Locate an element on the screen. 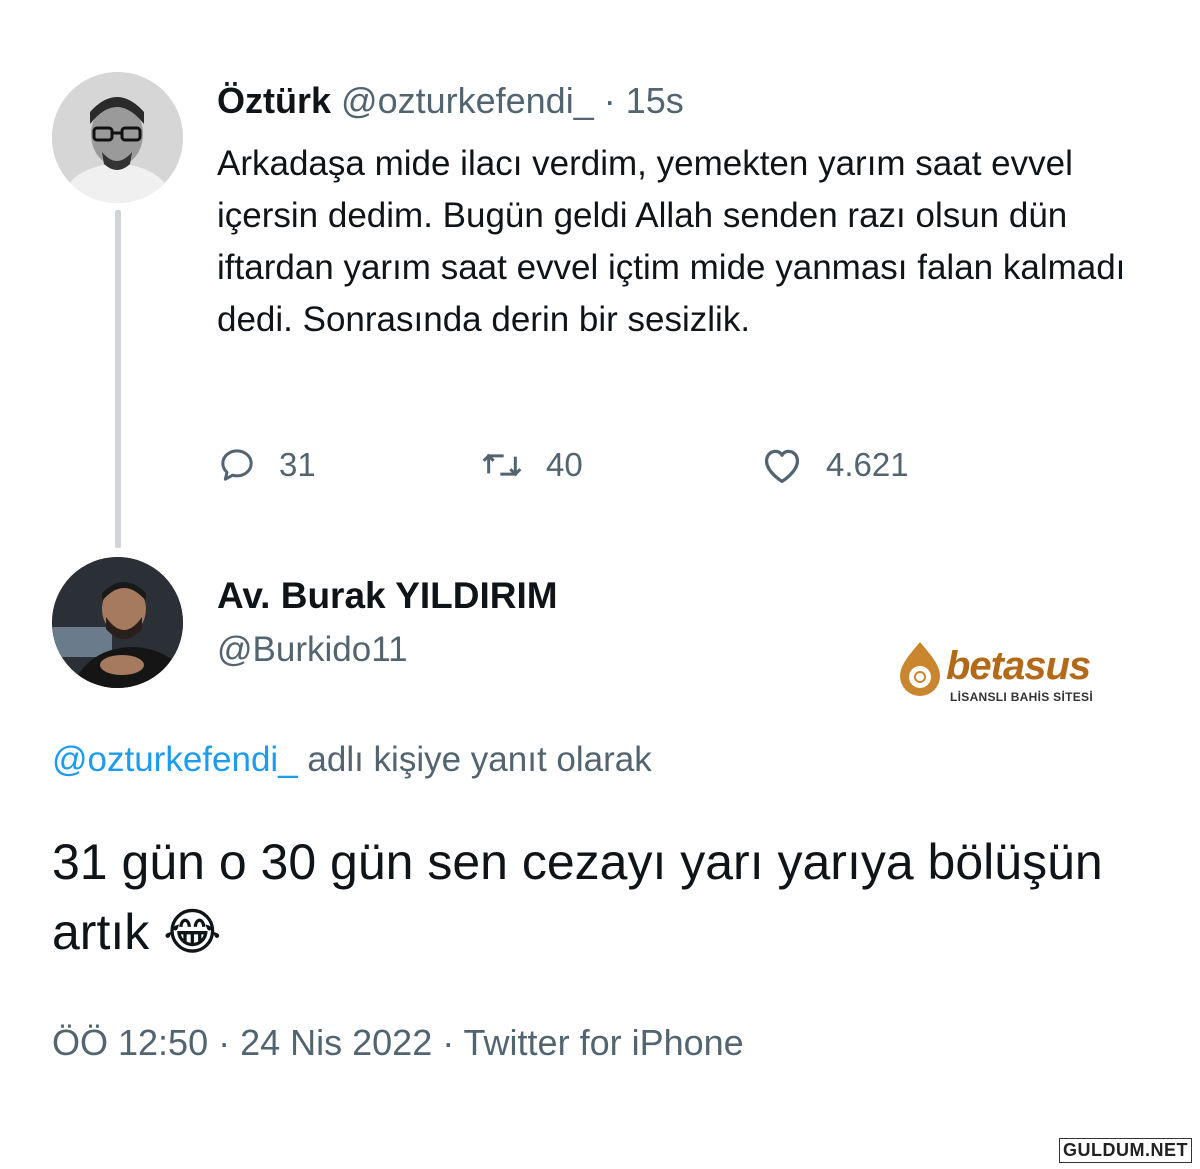 The image size is (1200, 1169). reply-context: @ozturkefendi_ adlı kişiye yanıt olarak is located at coordinates (352, 760).